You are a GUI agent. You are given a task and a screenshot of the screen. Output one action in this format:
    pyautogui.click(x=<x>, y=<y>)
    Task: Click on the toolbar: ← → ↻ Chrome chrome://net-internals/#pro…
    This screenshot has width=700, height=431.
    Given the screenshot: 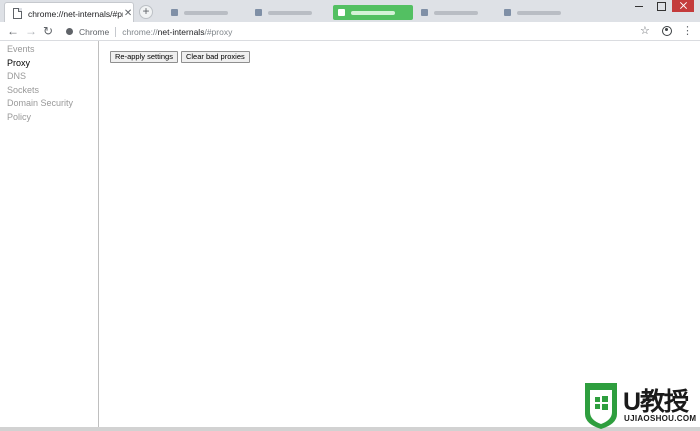 What is the action you would take?
    pyautogui.click(x=350, y=31)
    